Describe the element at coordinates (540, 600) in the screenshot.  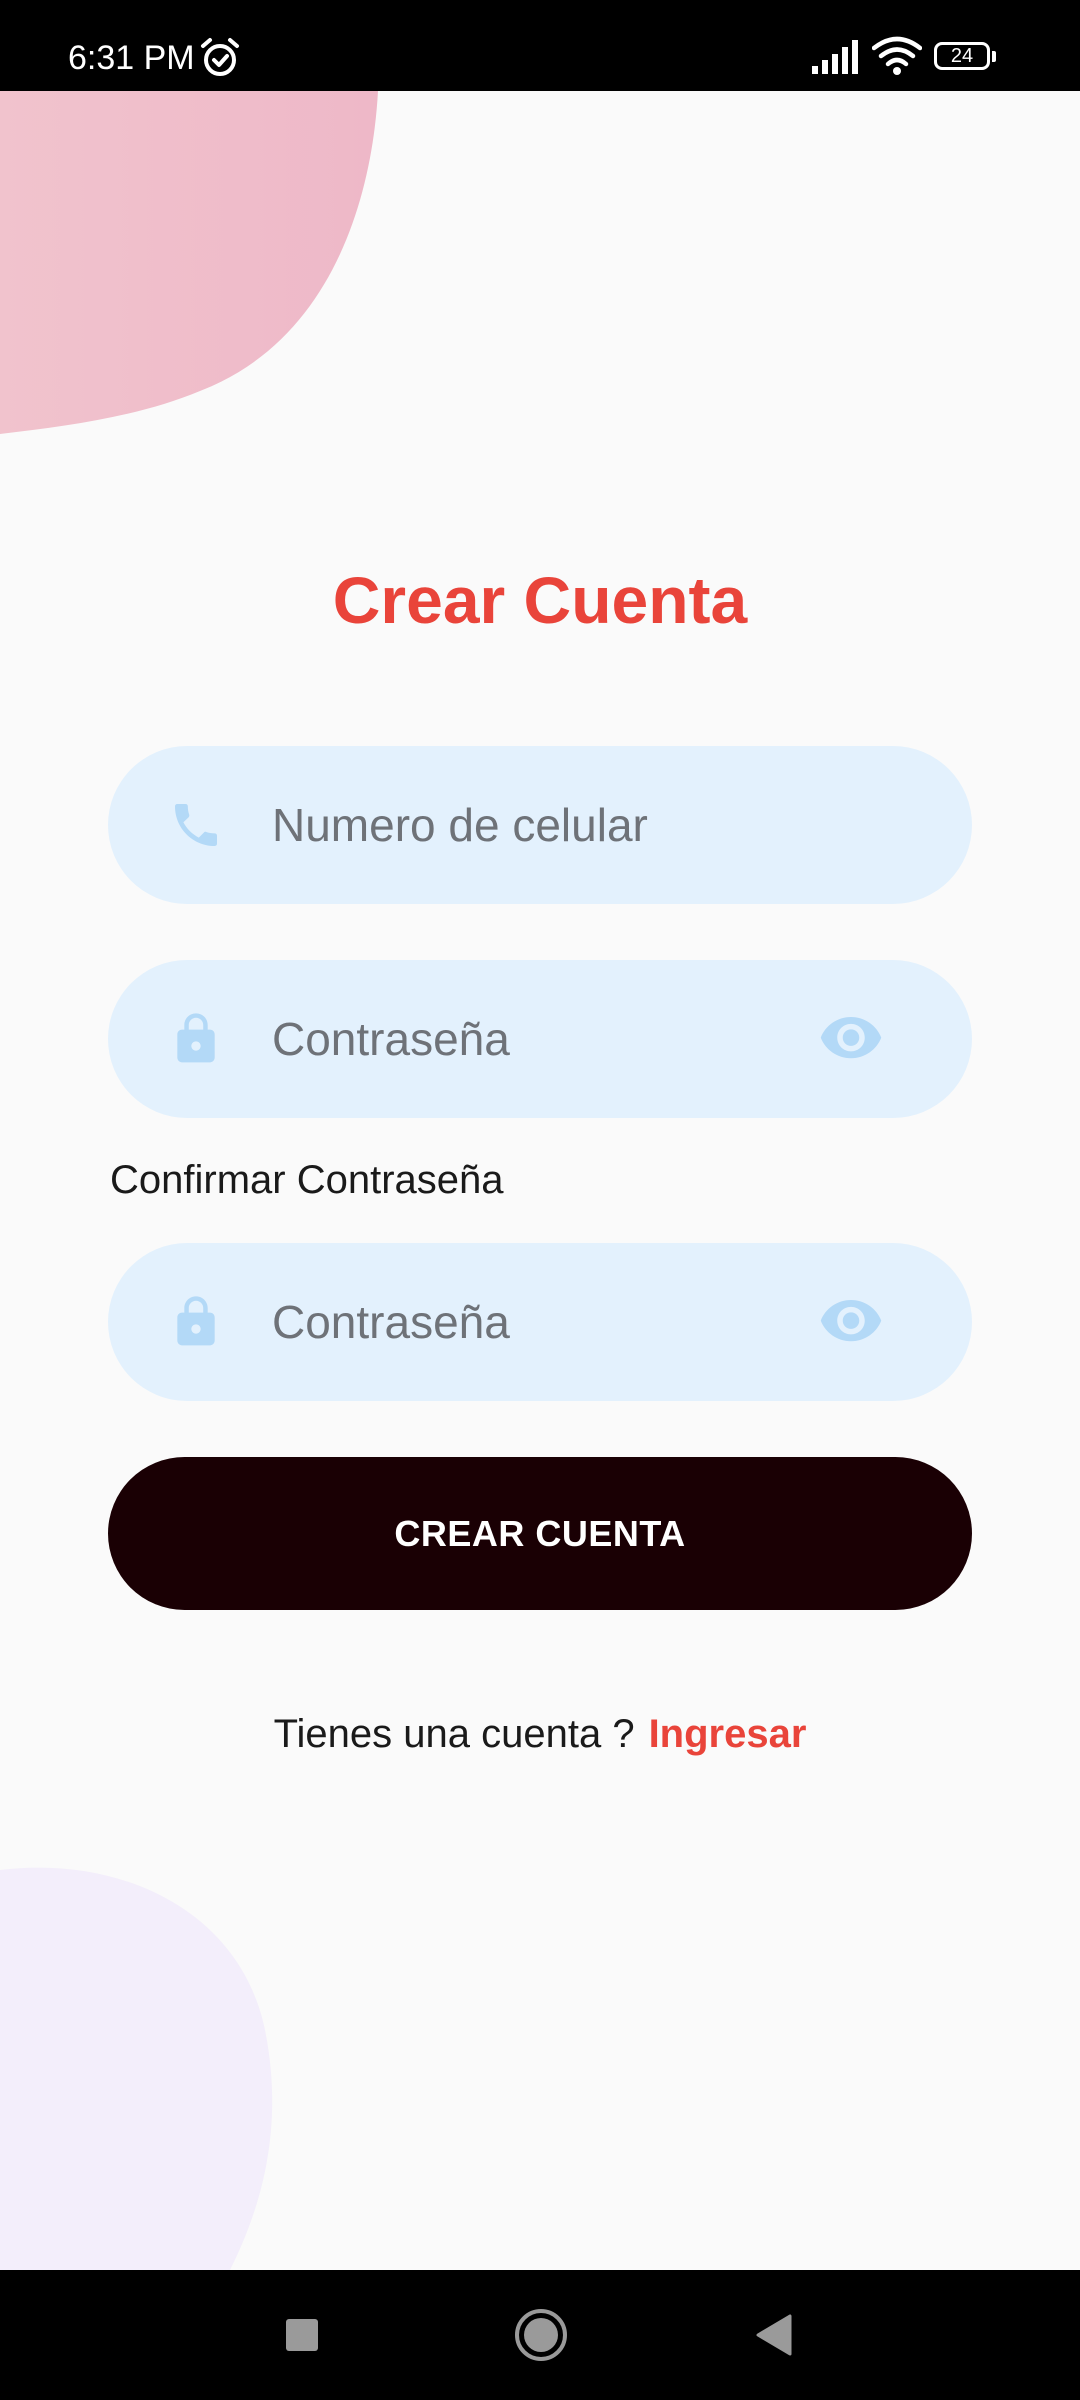
I see `page-title: Crear Cuenta` at that location.